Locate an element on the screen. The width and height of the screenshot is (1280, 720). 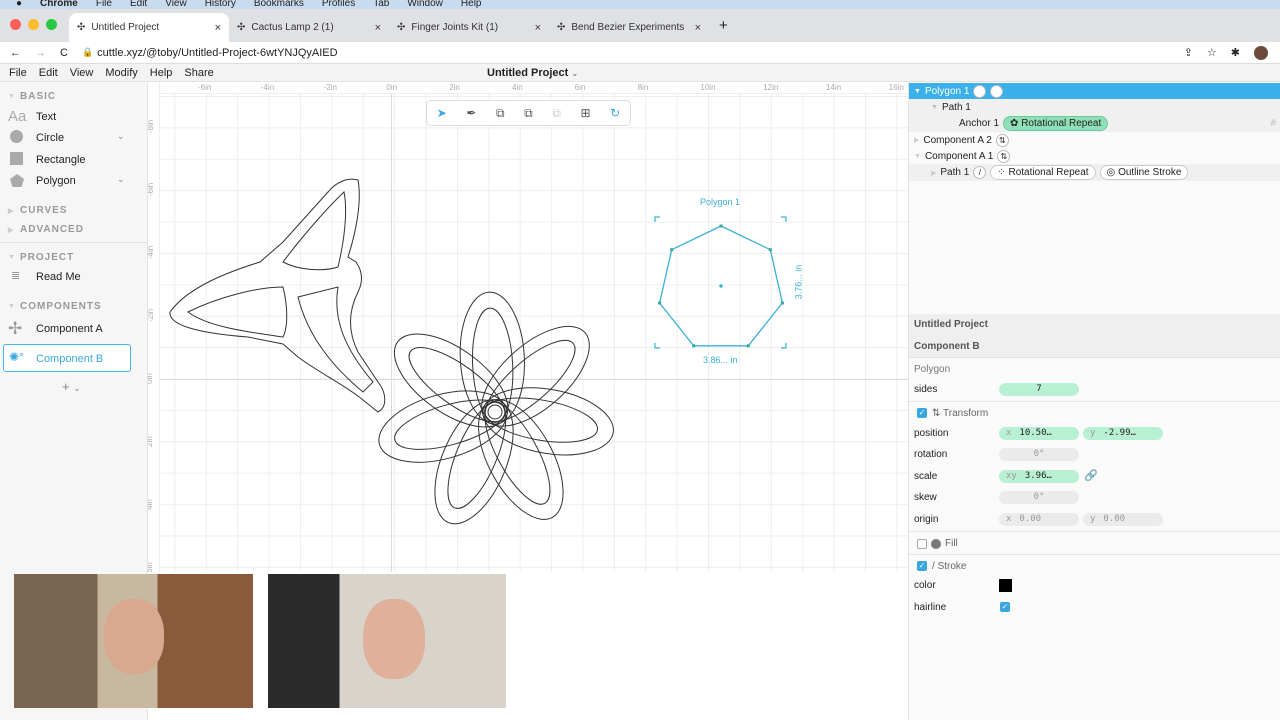
forward-icon: → is located at coordinates (40, 53).